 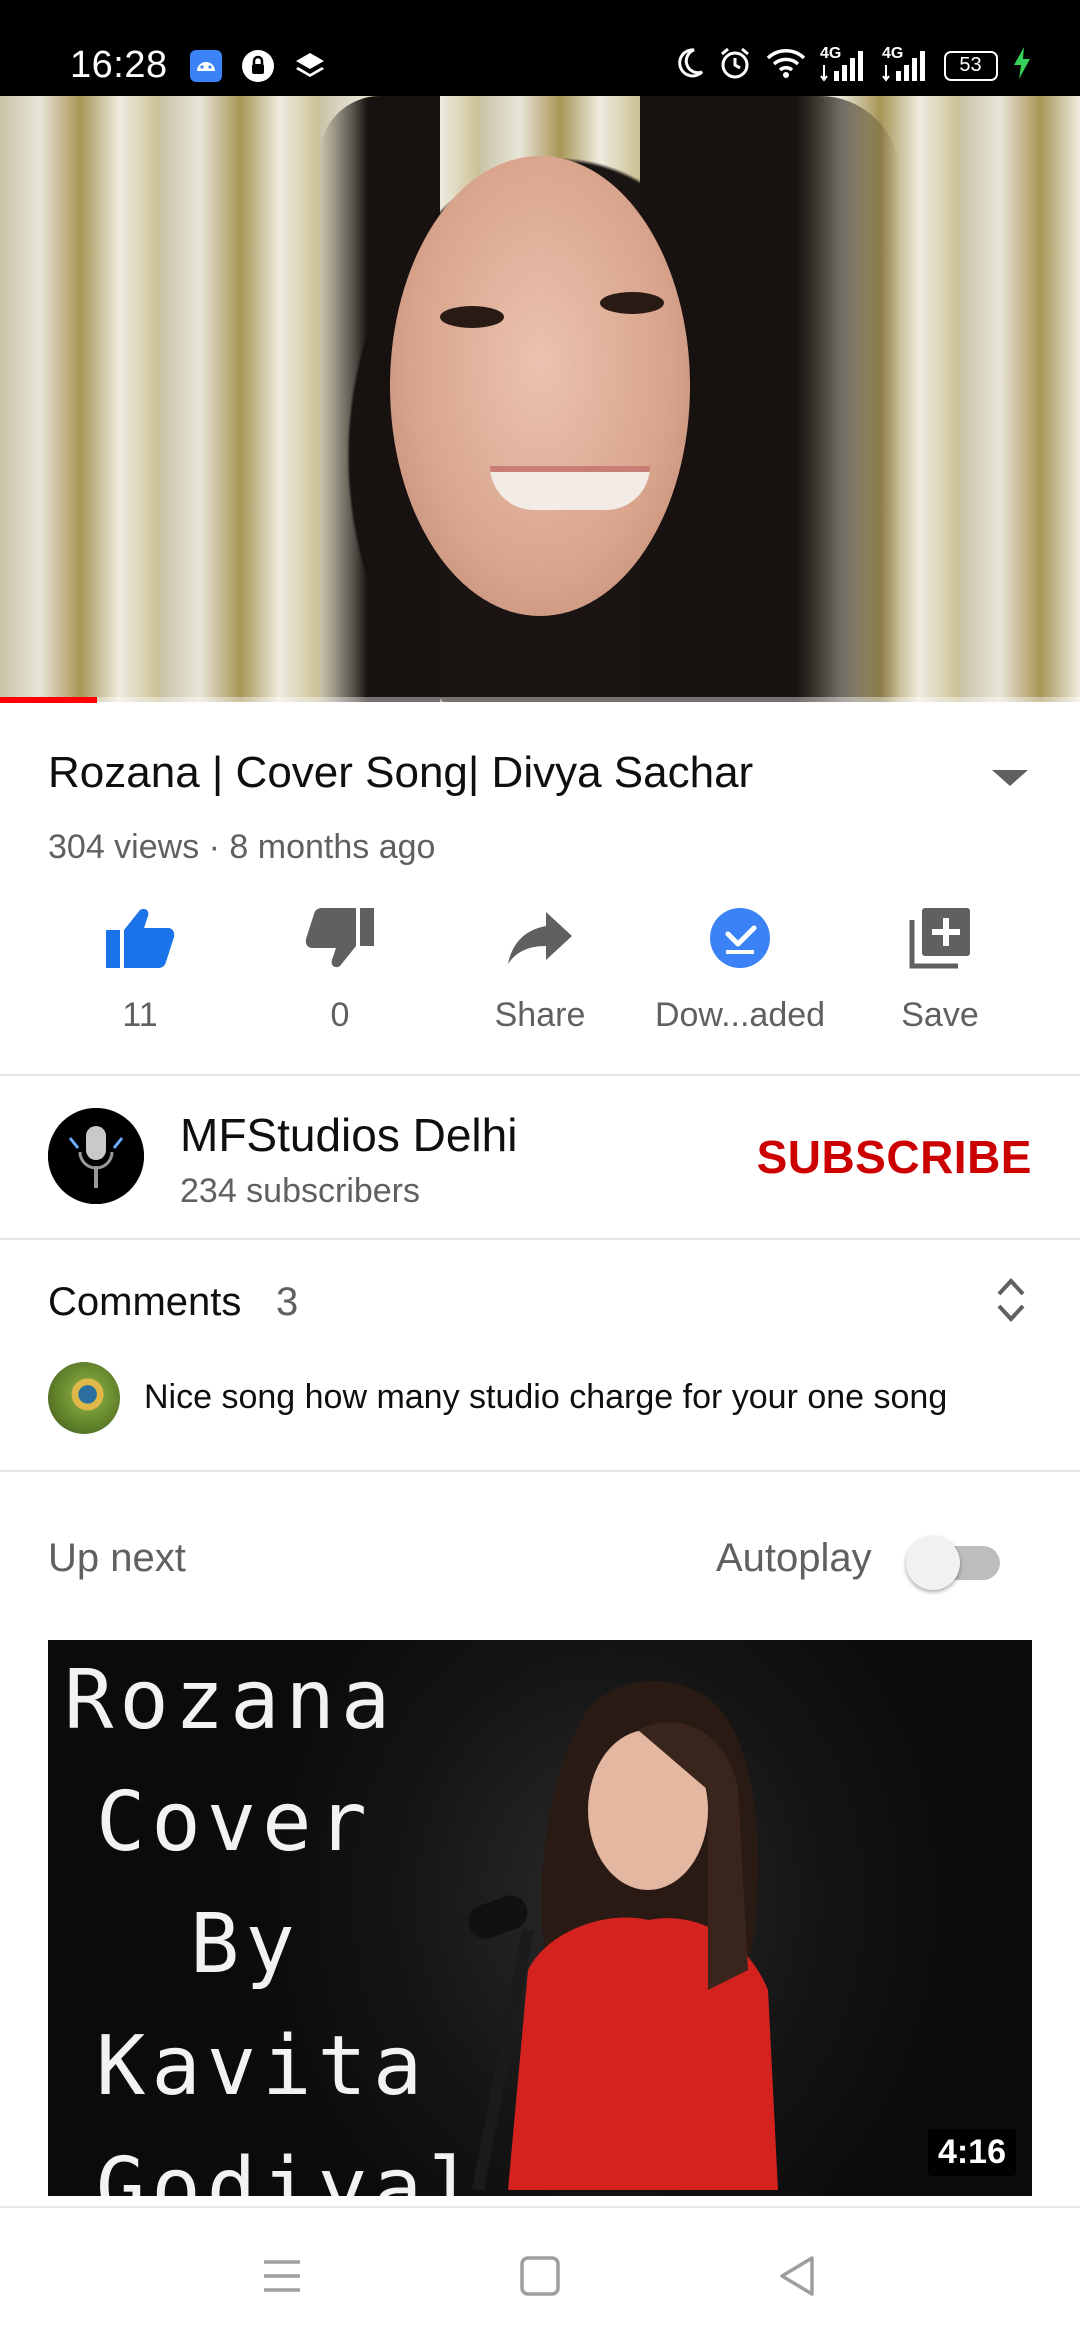 I want to click on system-nav-bar, so click(x=540, y=2273).